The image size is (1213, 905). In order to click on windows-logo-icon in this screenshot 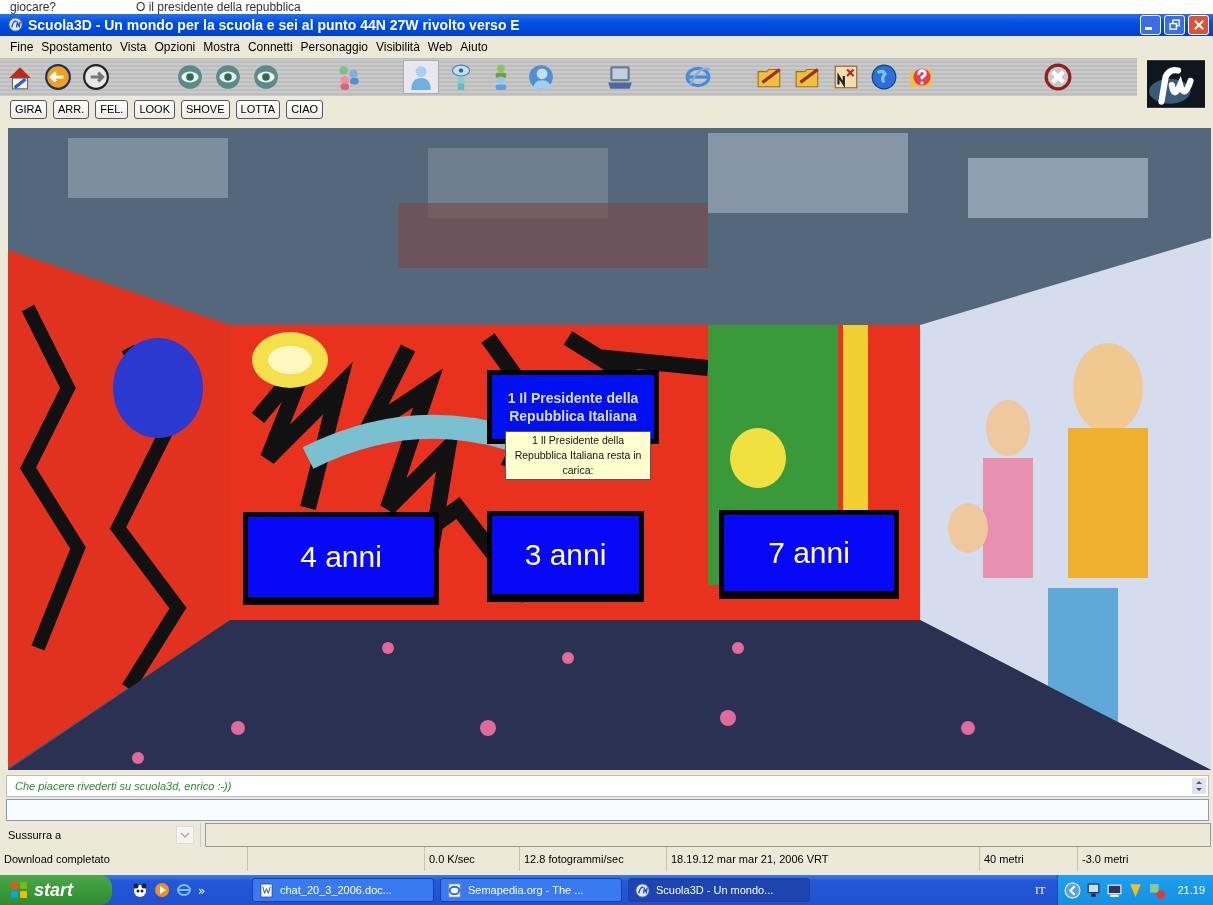, I will do `click(19, 890)`.